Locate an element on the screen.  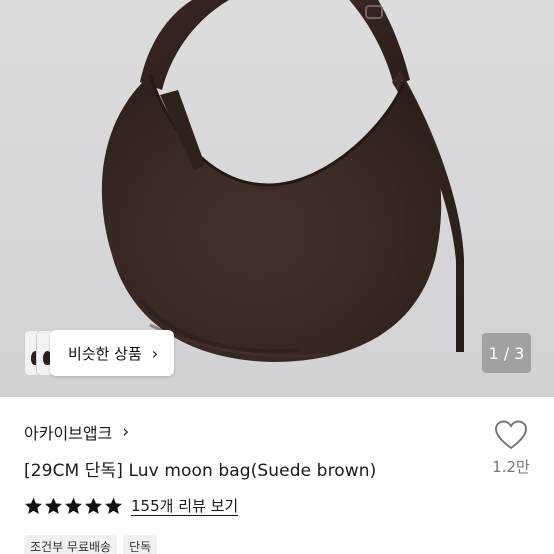
product-tags: 조건부 무료배송 단독 is located at coordinates (91, 544).